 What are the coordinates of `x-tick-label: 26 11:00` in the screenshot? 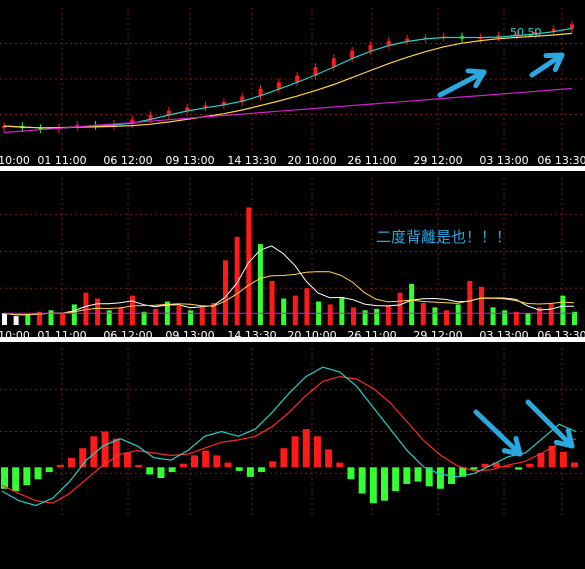 It's located at (371, 160).